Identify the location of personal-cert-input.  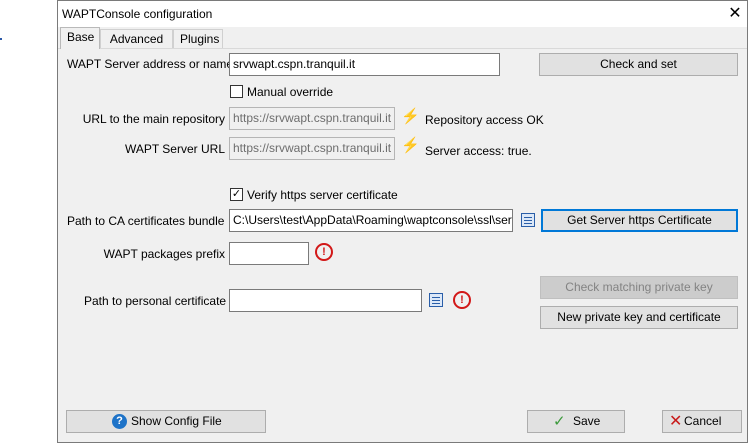
(325, 300).